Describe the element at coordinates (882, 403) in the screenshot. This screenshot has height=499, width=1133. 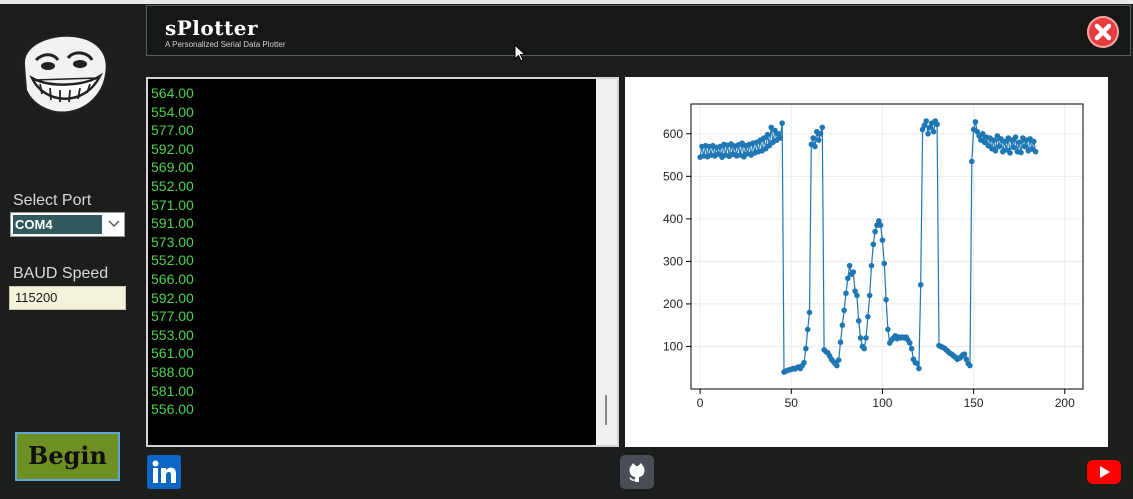
I see `x-tick-label: 100` at that location.